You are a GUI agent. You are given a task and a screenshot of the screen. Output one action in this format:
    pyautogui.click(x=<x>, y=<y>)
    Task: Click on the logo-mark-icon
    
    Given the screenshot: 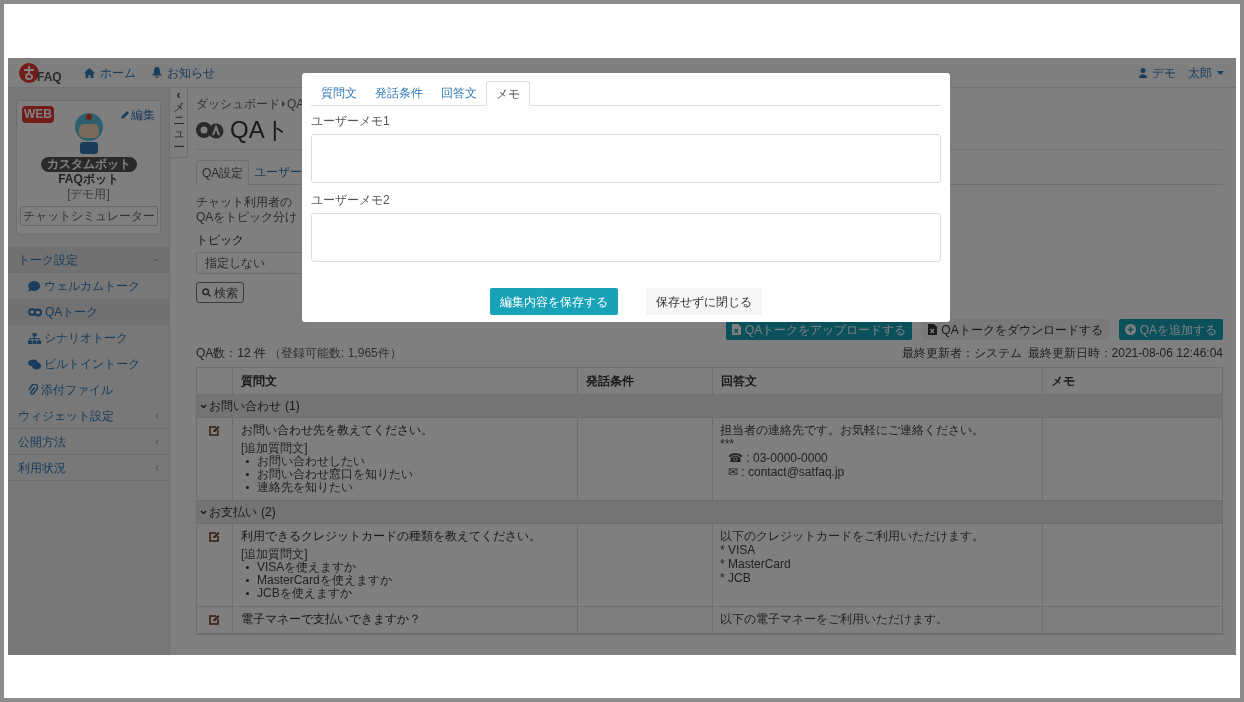 What is the action you would take?
    pyautogui.click(x=29, y=72)
    